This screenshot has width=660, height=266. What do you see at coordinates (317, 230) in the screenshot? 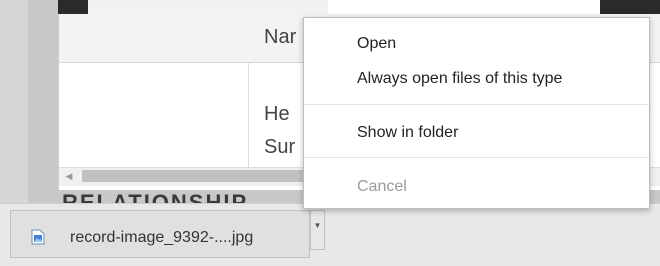
I see `chevron-down-icon: ▼` at bounding box center [317, 230].